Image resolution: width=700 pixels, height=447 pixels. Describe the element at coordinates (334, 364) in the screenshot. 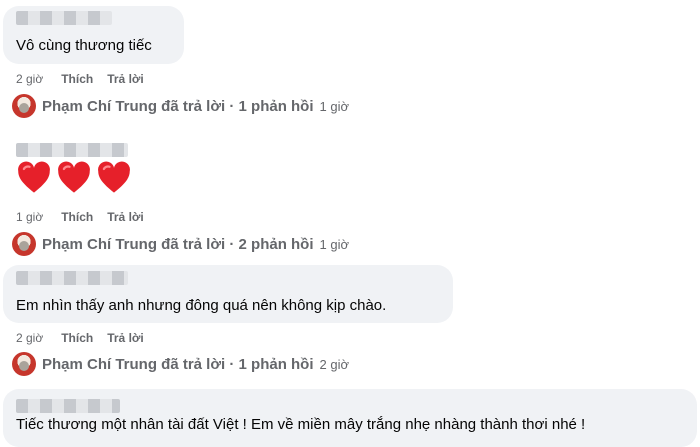

I see `reply-time: 2 giờ` at that location.